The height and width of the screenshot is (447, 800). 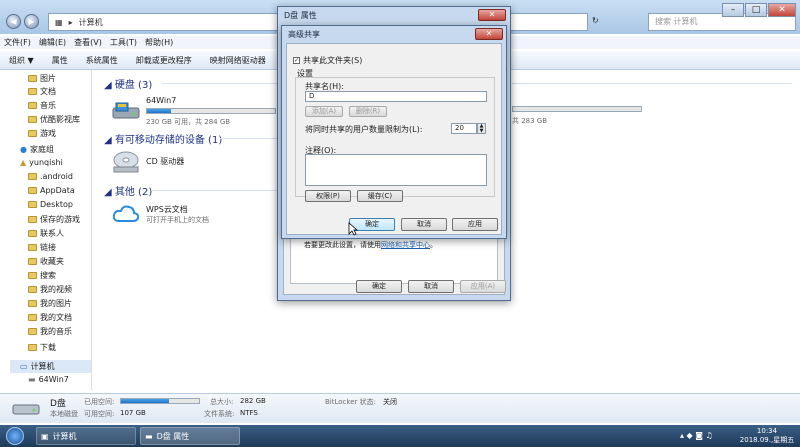 I want to click on taskbar-item-properties: ▬ D盘 属性, so click(x=190, y=436).